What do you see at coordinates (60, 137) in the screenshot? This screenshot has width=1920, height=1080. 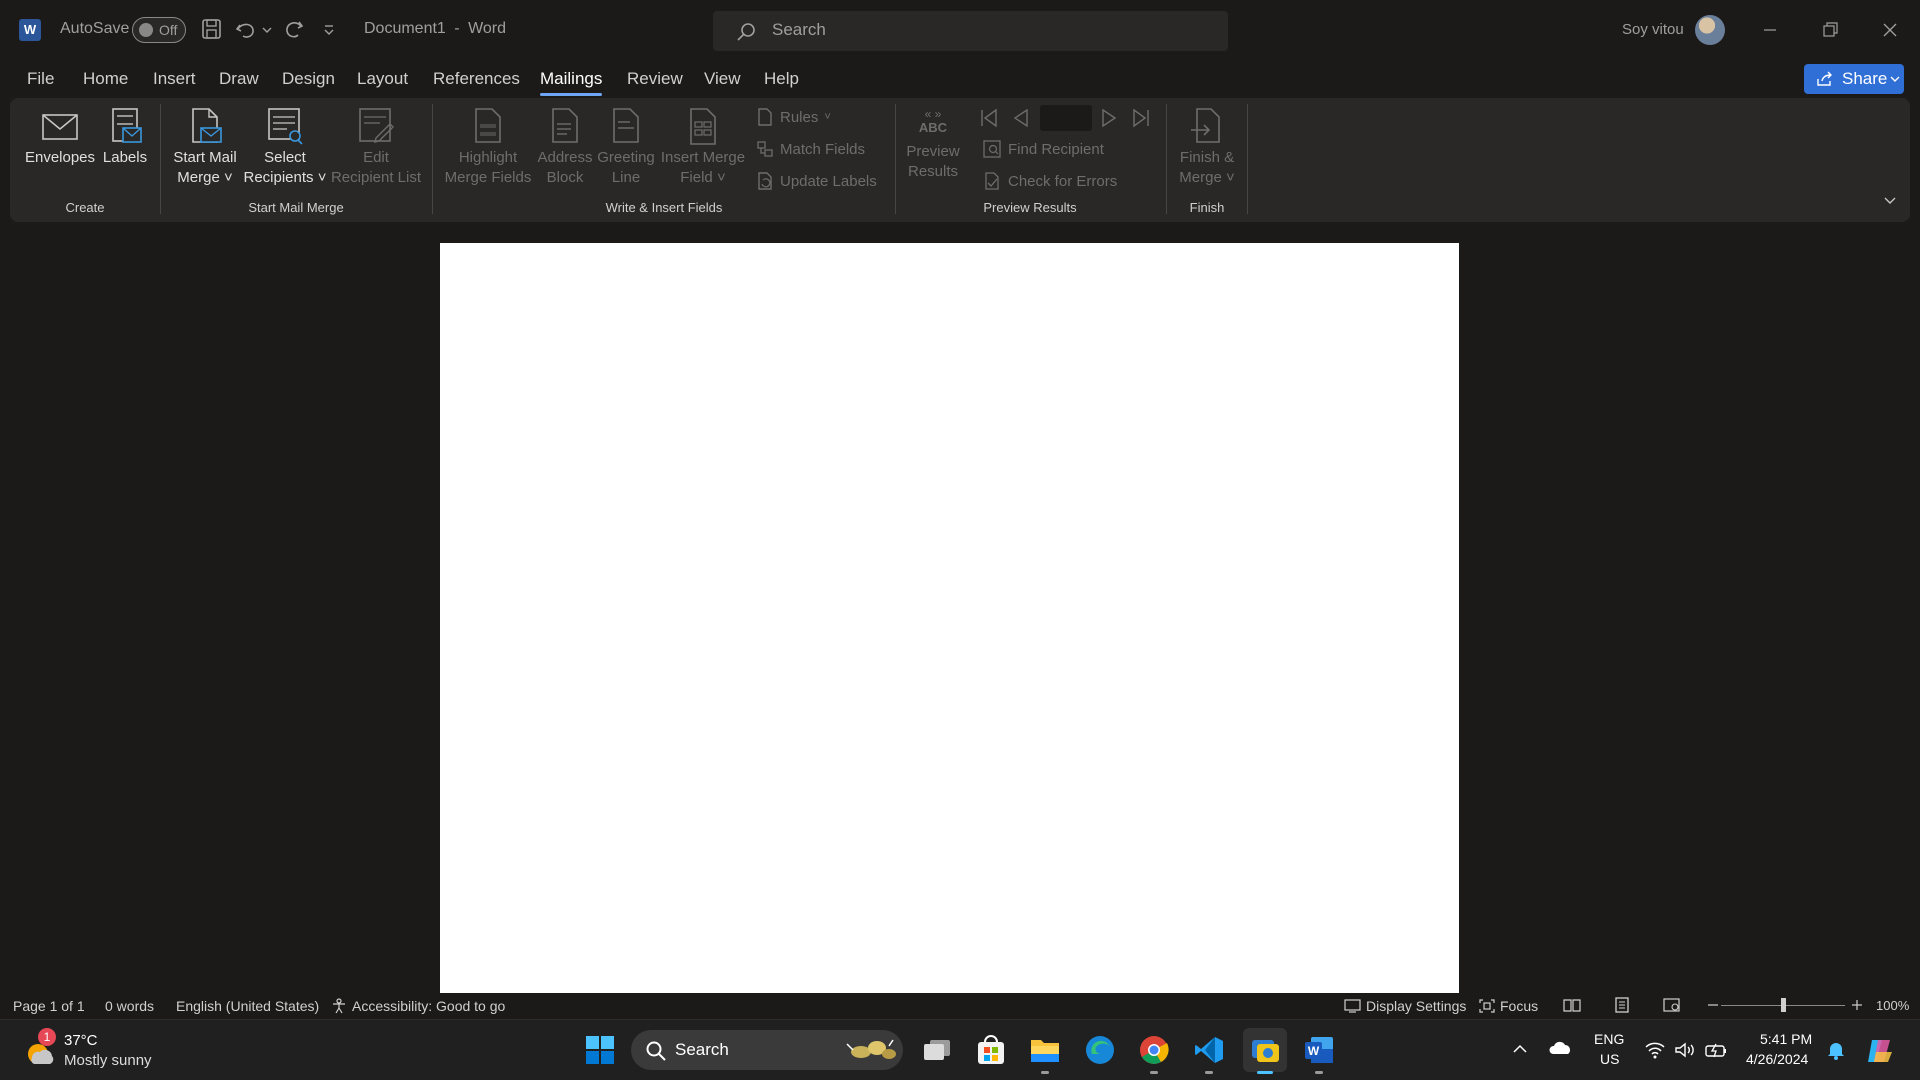 I see `envelopes-button: Envelopes` at bounding box center [60, 137].